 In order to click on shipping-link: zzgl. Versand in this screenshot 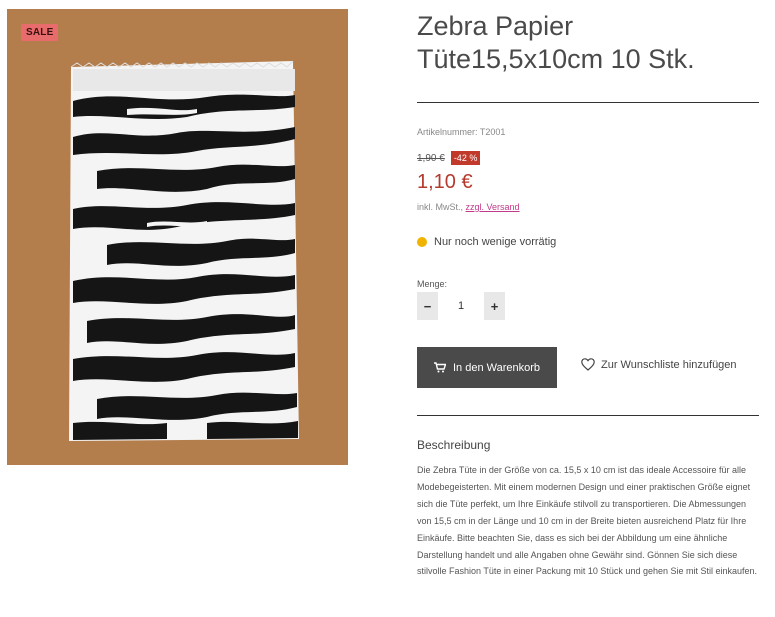, I will do `click(493, 207)`.